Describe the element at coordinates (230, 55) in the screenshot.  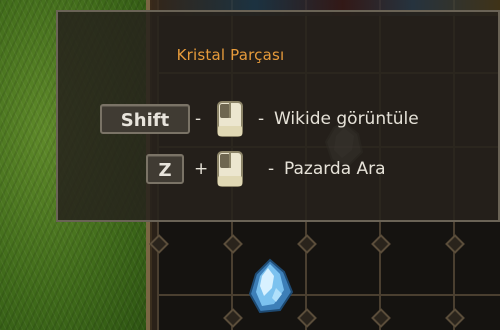
I see `item-name: Kristal Parçası` at that location.